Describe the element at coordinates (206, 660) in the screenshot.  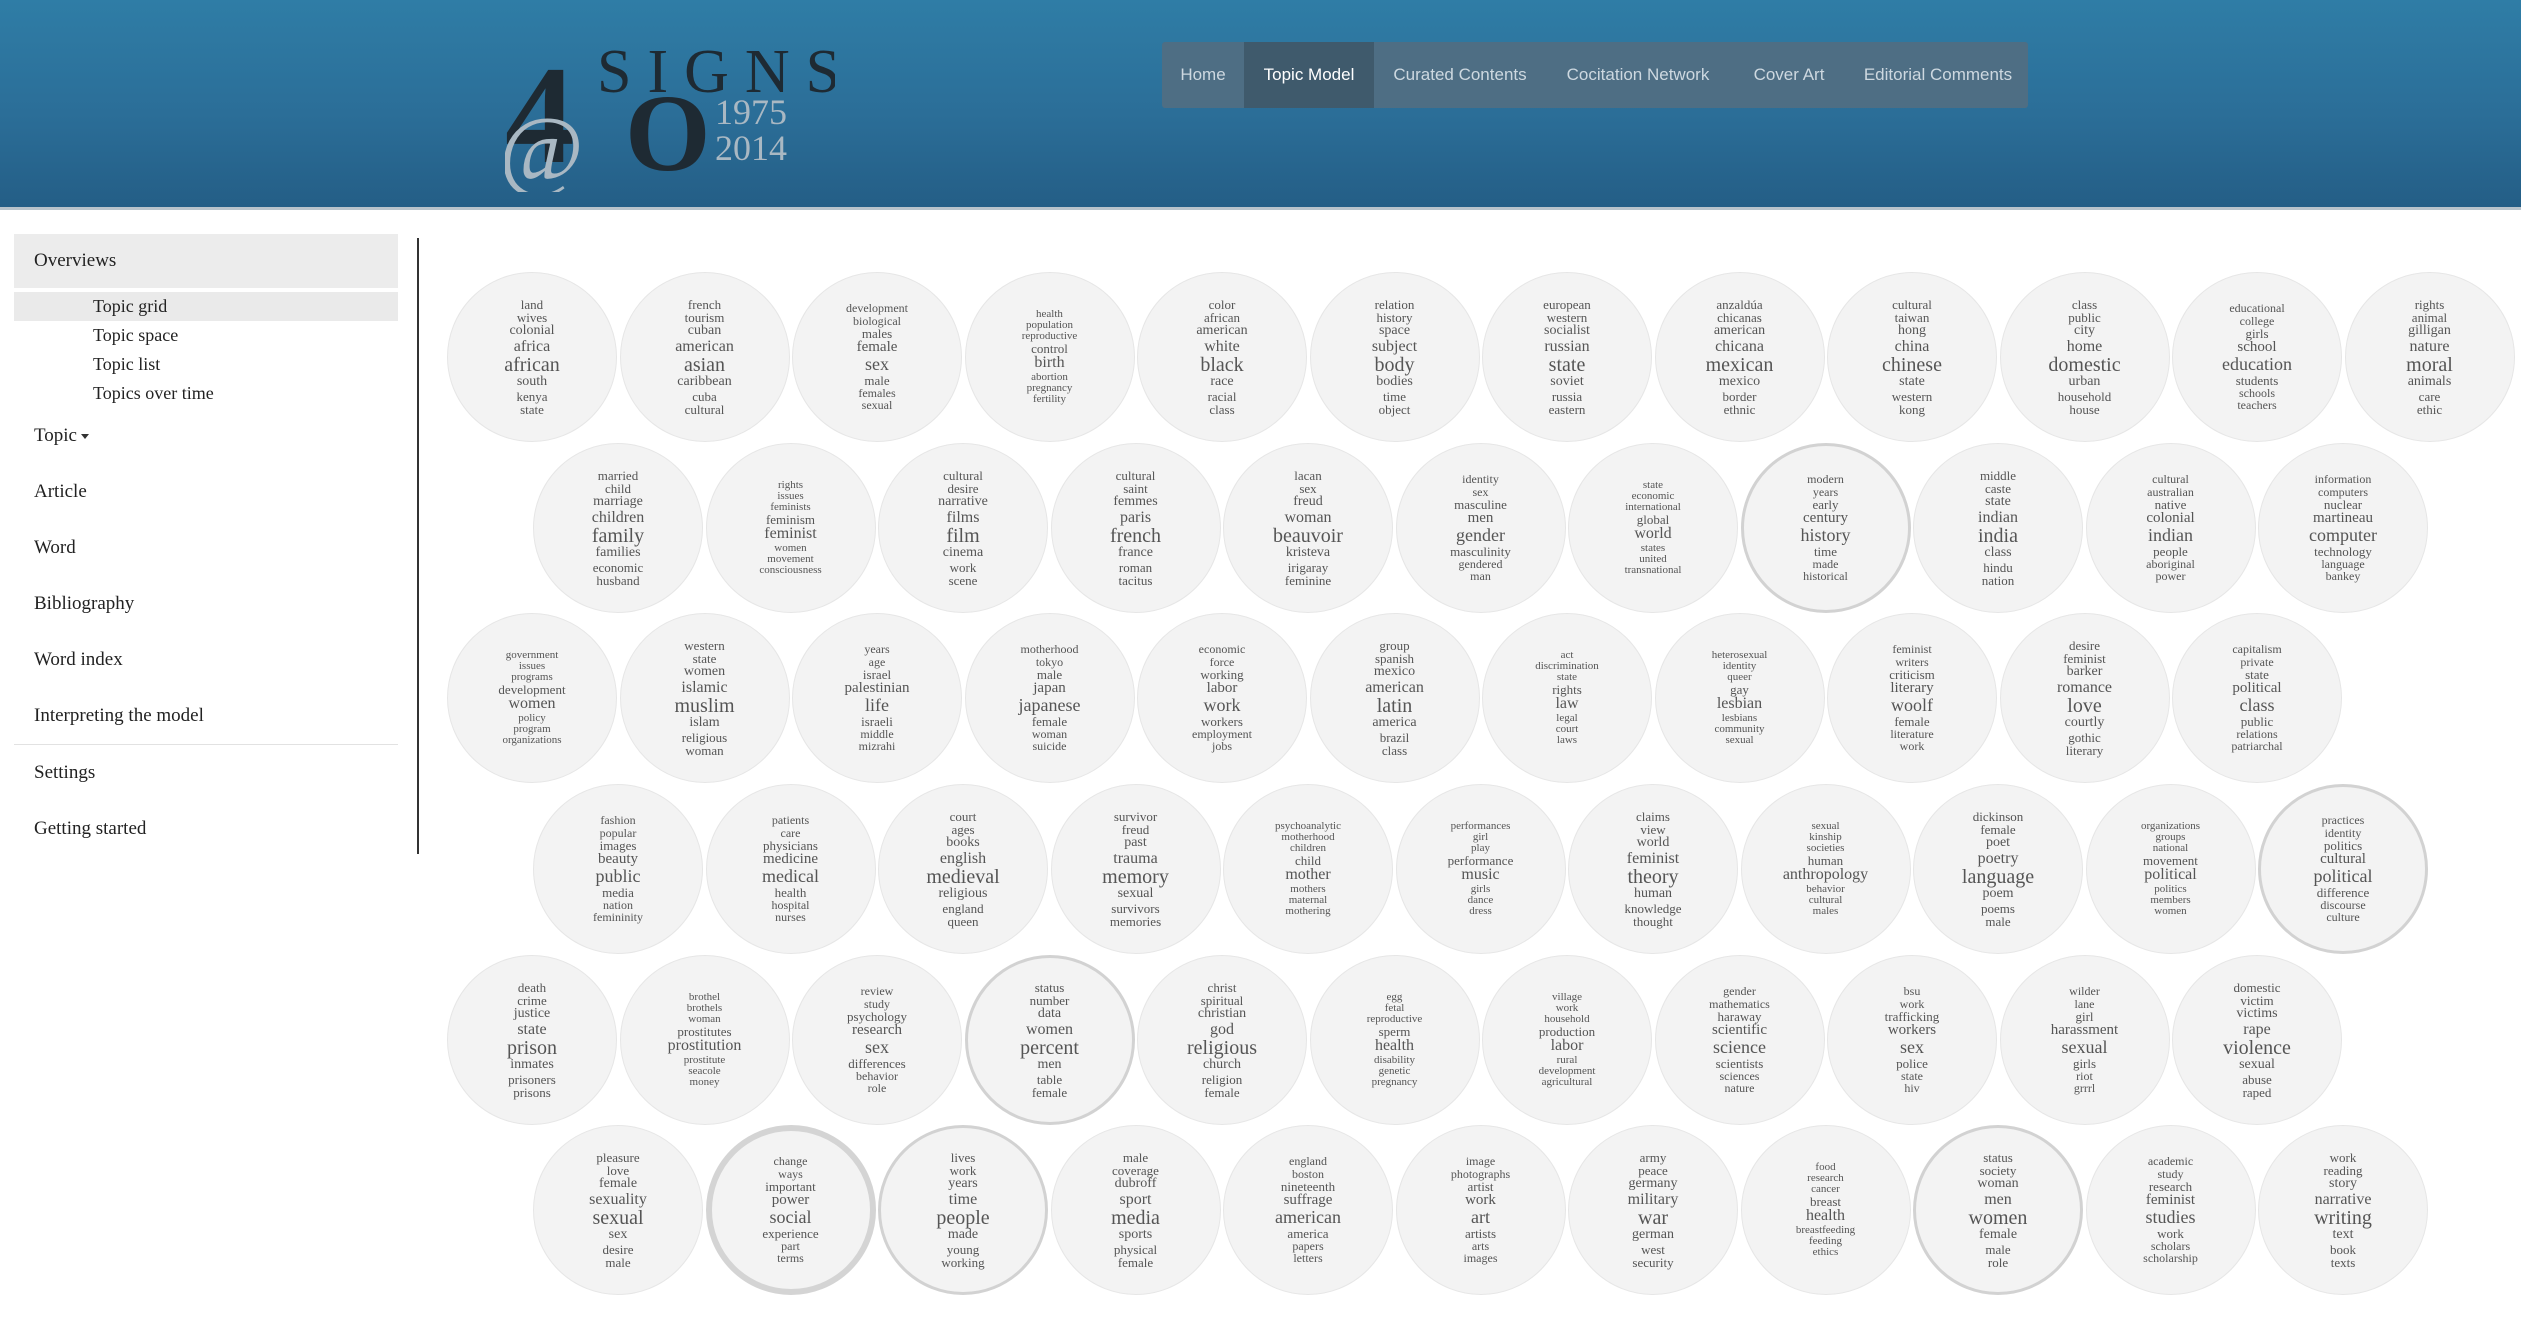
I see `sidebar-item-word-index: Word index` at that location.